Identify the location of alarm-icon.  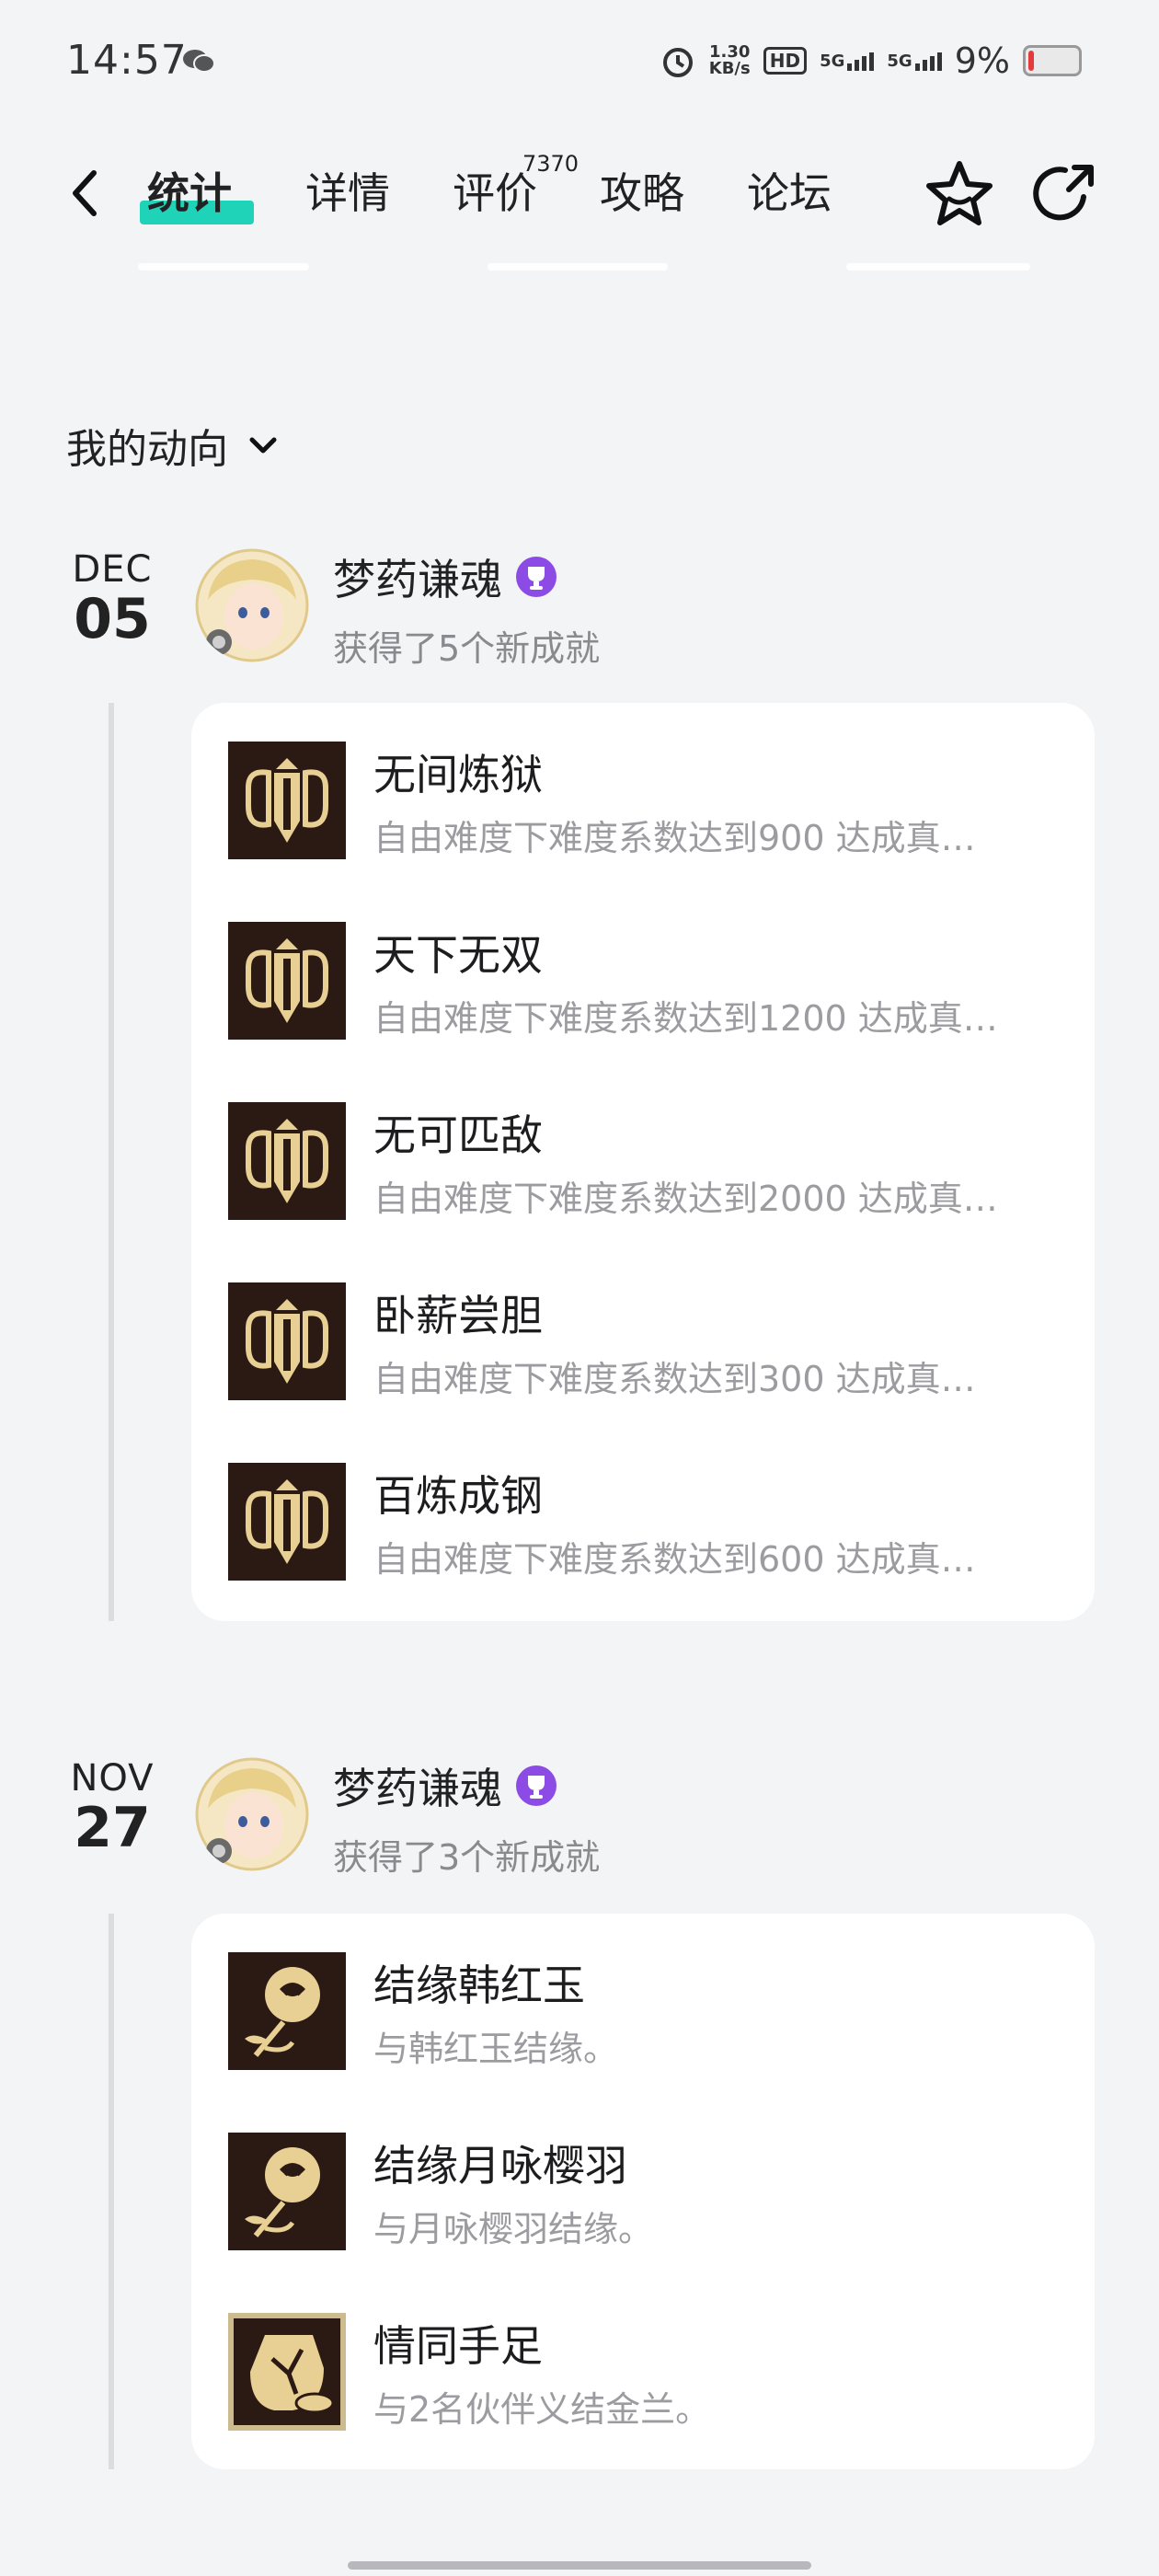
(677, 62).